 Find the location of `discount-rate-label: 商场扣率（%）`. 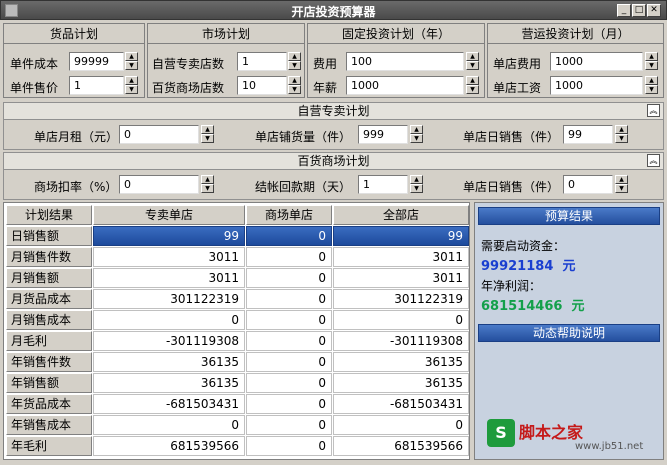

discount-rate-label: 商场扣率（%） is located at coordinates (76, 187).